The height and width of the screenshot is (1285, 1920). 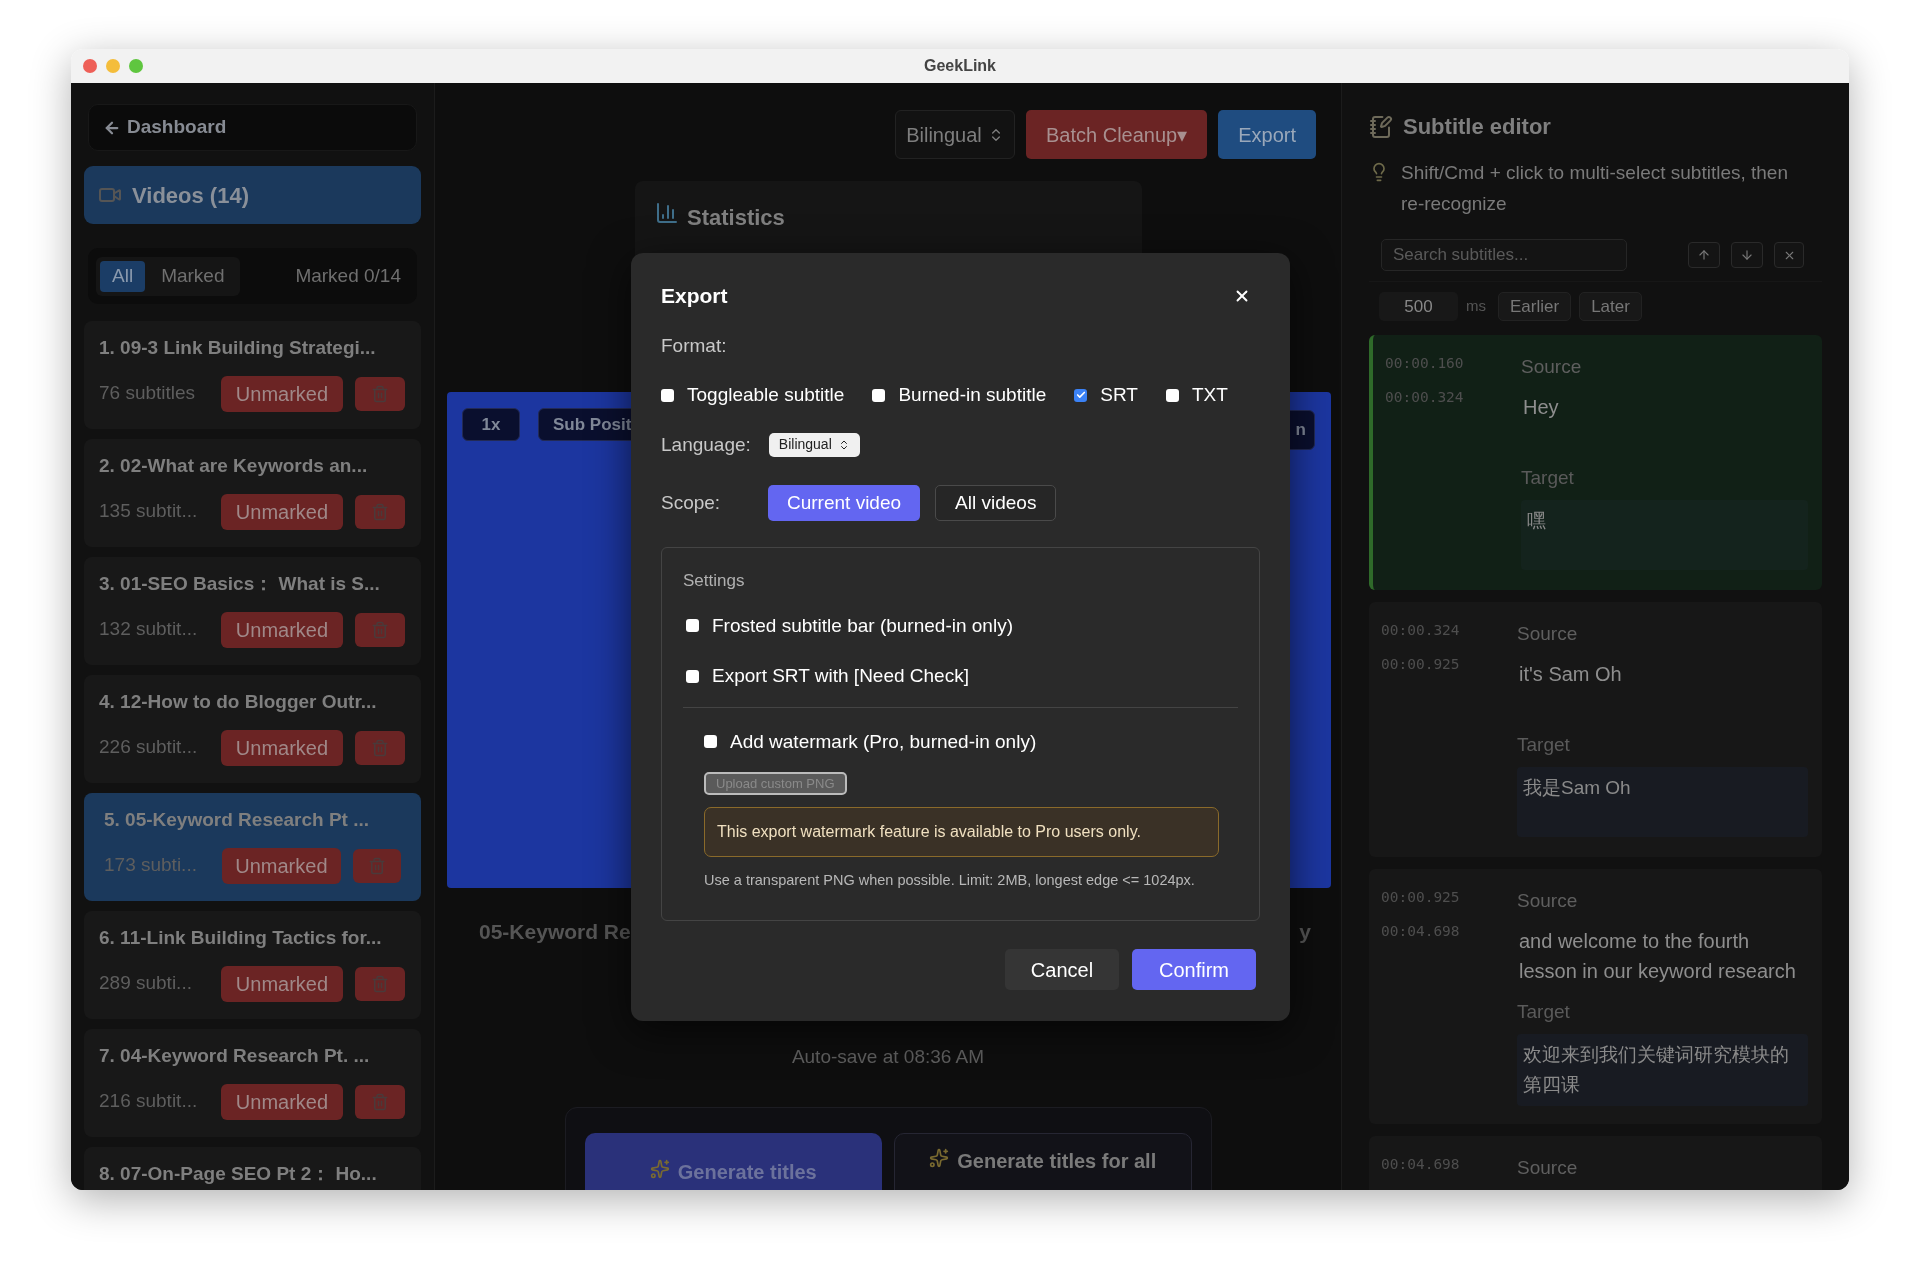 I want to click on filter-tab: All, so click(x=123, y=276).